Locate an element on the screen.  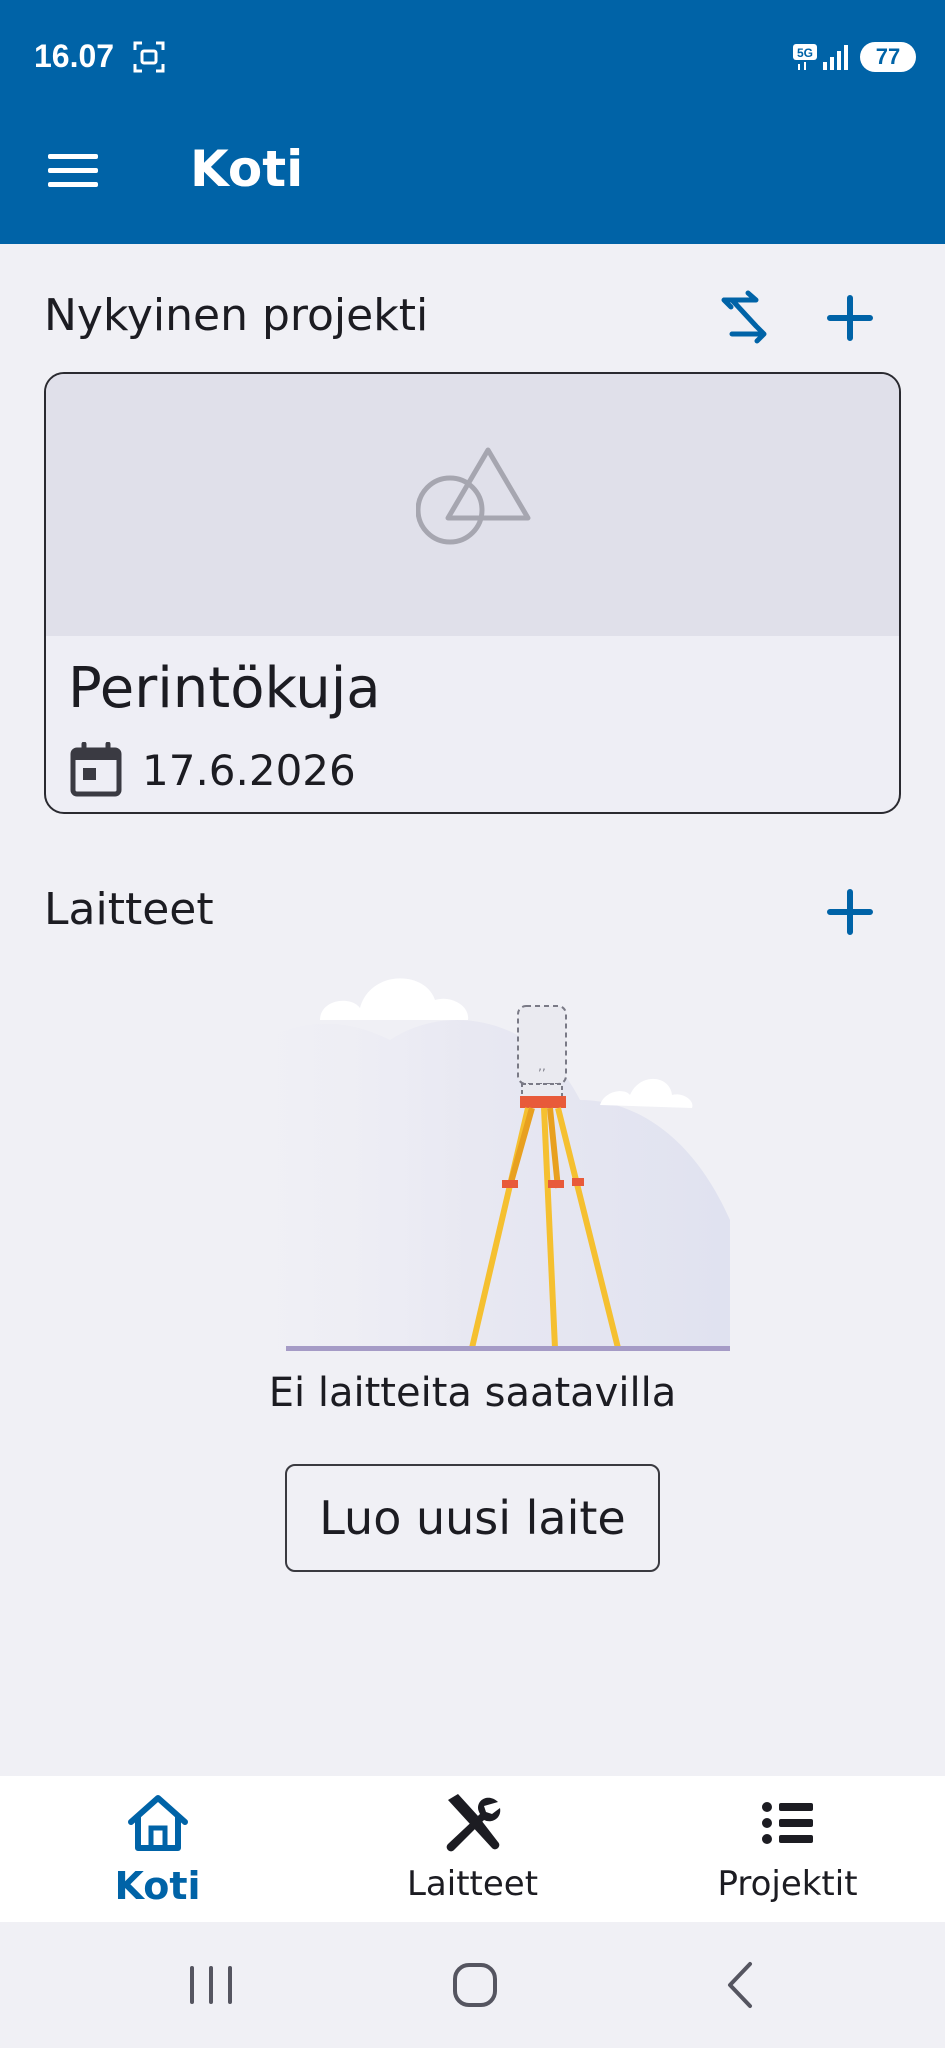
battery-indicator: 77 is located at coordinates (888, 57).